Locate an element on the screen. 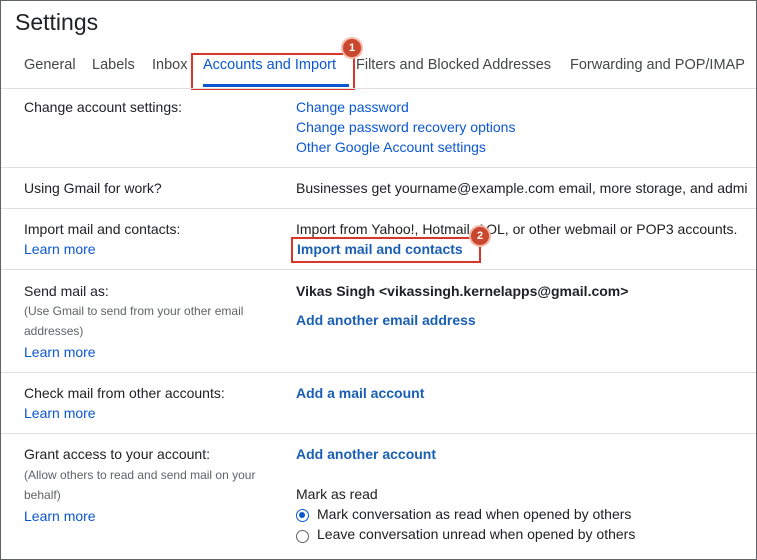 This screenshot has height=560, width=757. check-mail-learn-more-link: Learn more is located at coordinates (60, 413).